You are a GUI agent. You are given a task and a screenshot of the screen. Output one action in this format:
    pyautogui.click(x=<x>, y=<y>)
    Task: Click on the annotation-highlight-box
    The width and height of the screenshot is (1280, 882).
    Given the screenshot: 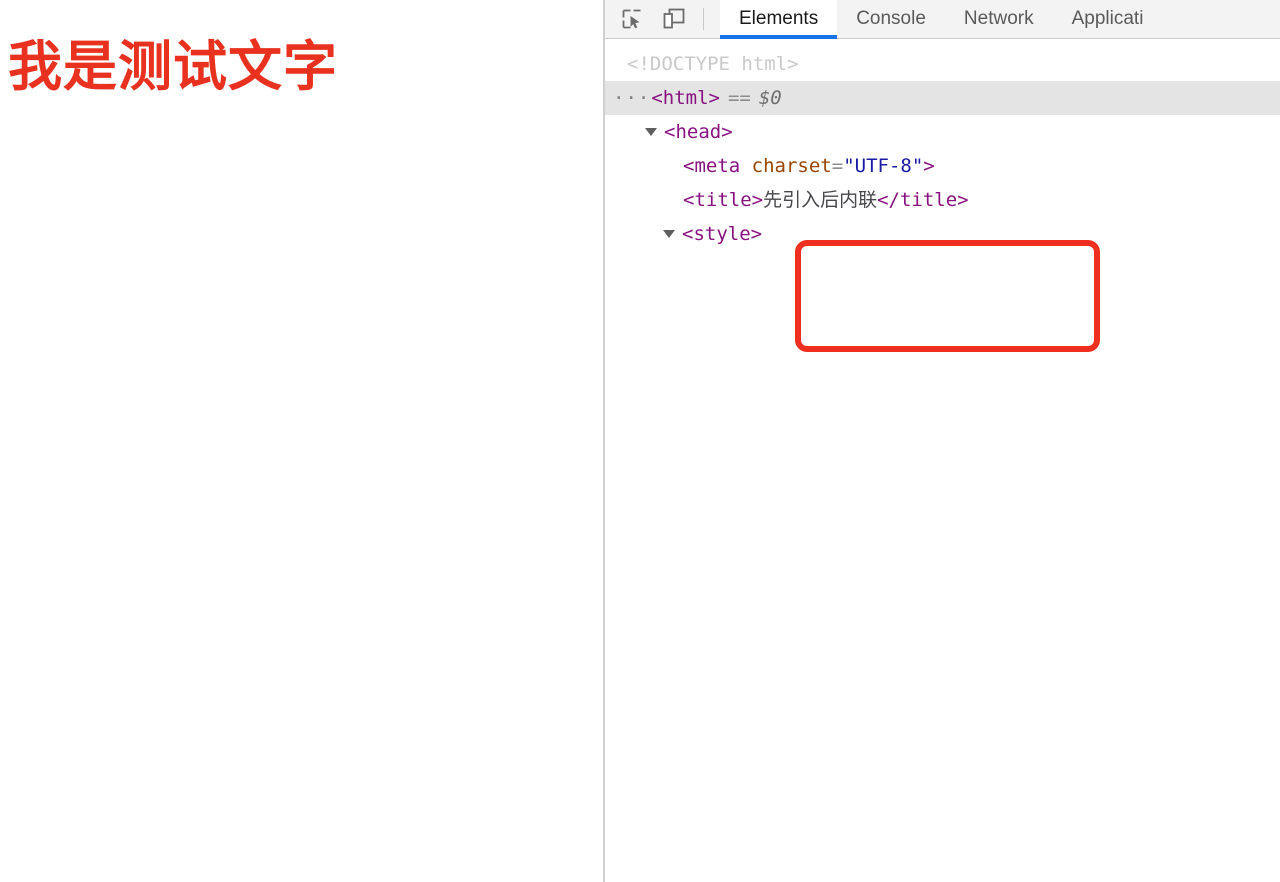 What is the action you would take?
    pyautogui.click(x=947, y=296)
    